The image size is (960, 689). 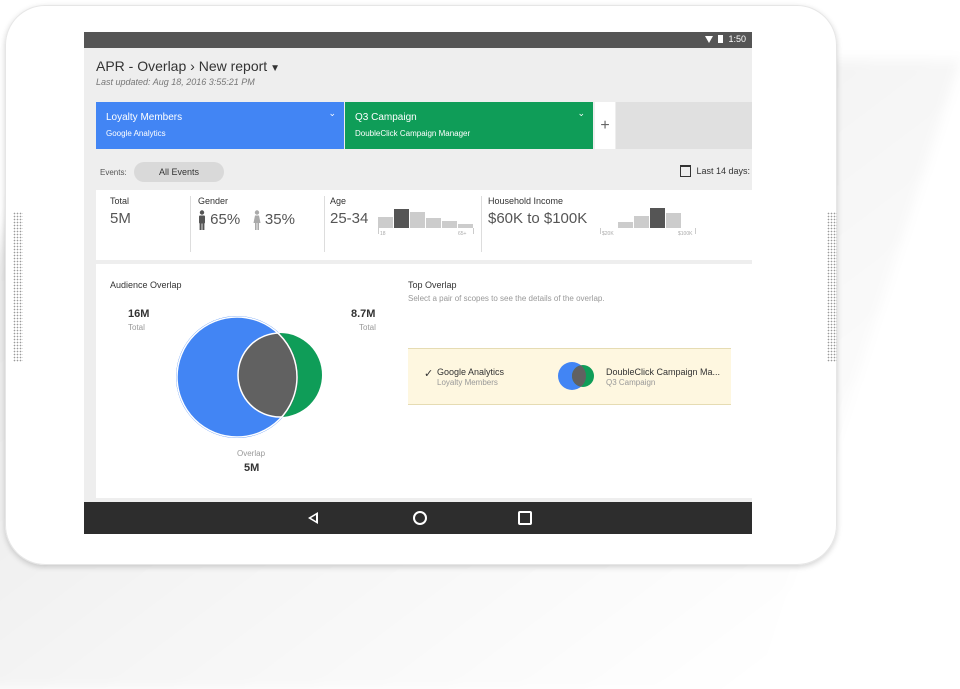 I want to click on scope-b-sub: Q3 Campaign, so click(x=631, y=382).